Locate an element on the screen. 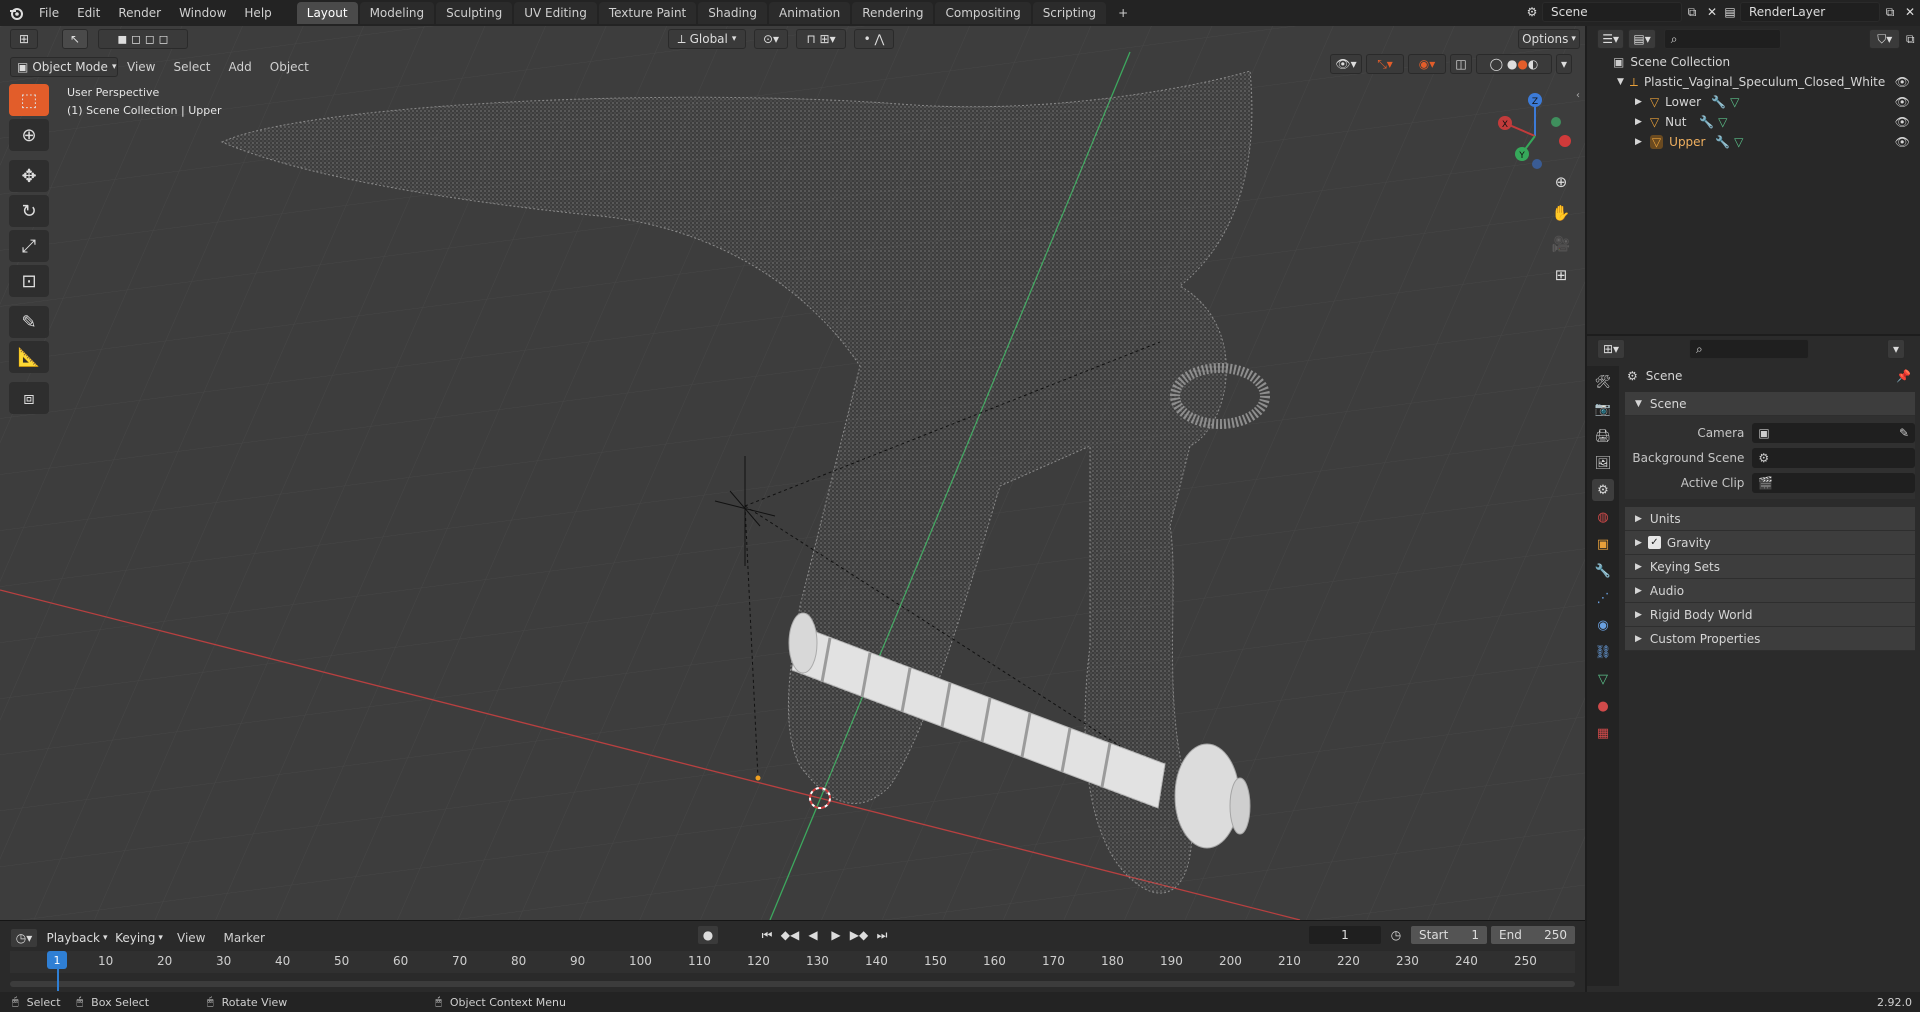 This screenshot has width=1920, height=1012. view-layer-tab-icon: 🖼 is located at coordinates (1603, 463).